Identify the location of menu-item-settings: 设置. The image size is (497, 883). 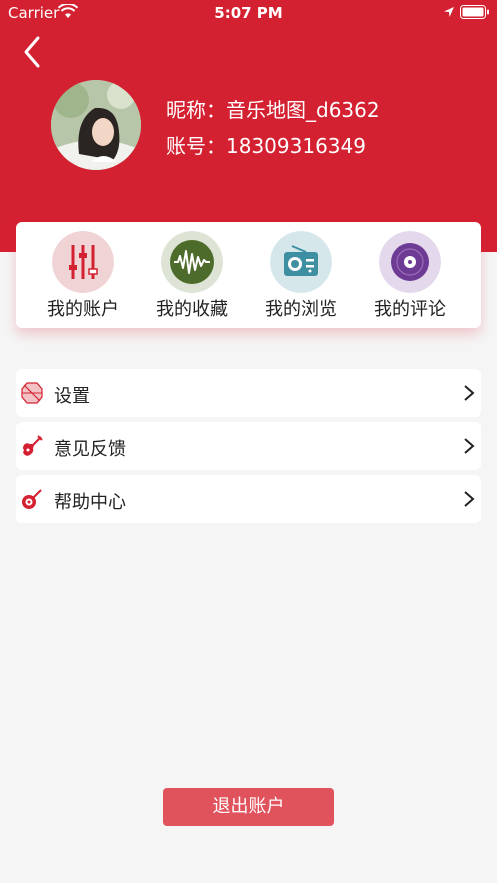
(248, 393).